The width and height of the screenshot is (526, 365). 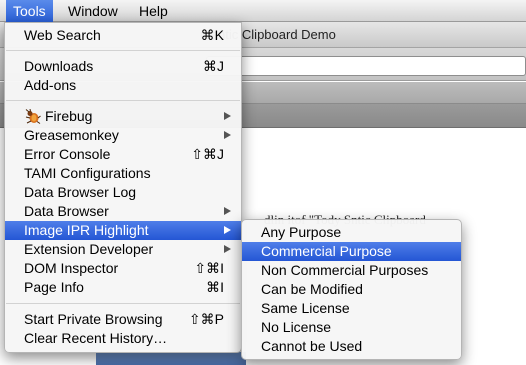 What do you see at coordinates (209, 268) in the screenshot?
I see `menu-item-shortcut: ⇧⌘I` at bounding box center [209, 268].